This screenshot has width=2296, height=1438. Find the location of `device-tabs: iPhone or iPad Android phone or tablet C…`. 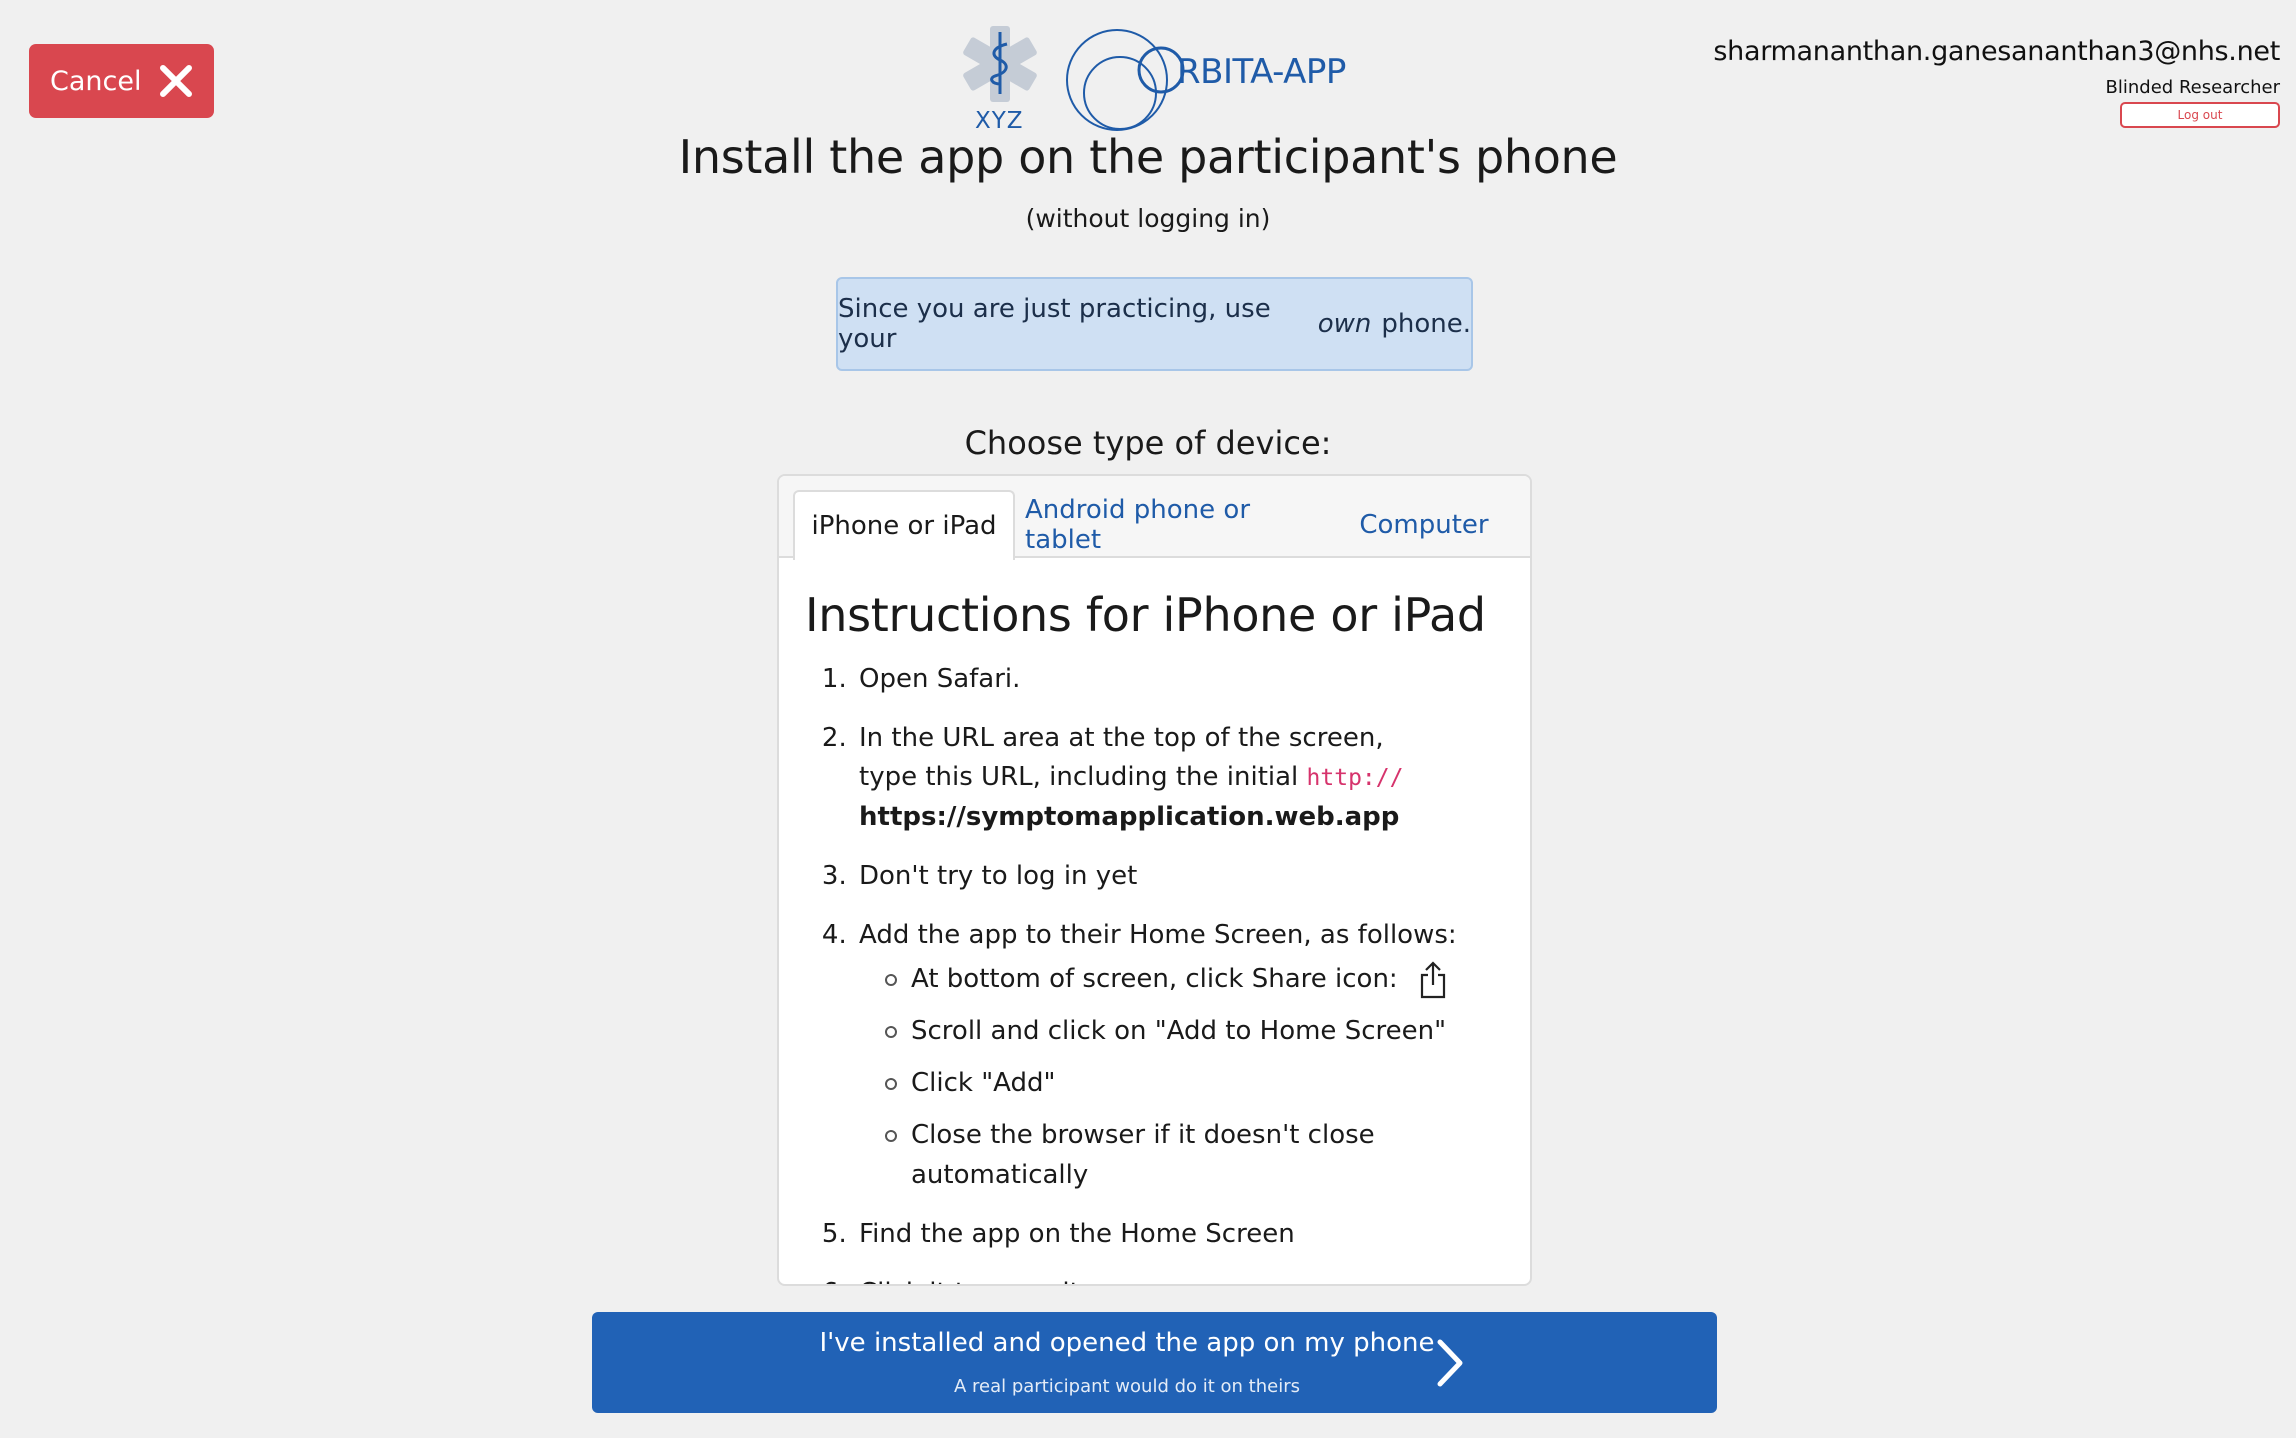

device-tabs: iPhone or iPad Android phone or tablet C… is located at coordinates (1154, 518).